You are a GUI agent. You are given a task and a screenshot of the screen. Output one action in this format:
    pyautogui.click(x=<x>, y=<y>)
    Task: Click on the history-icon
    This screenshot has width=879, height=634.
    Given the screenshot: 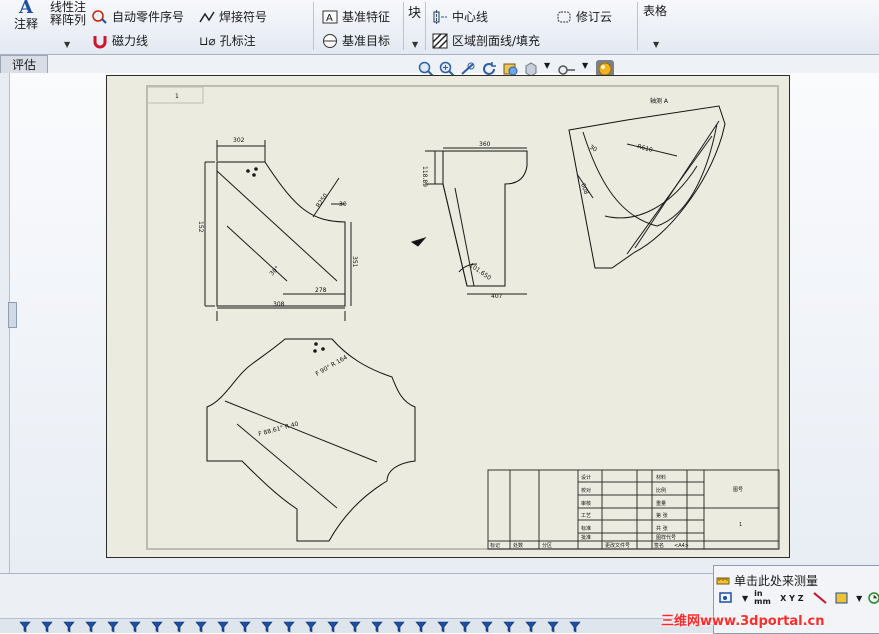 What is the action you would take?
    pyautogui.click(x=873, y=598)
    